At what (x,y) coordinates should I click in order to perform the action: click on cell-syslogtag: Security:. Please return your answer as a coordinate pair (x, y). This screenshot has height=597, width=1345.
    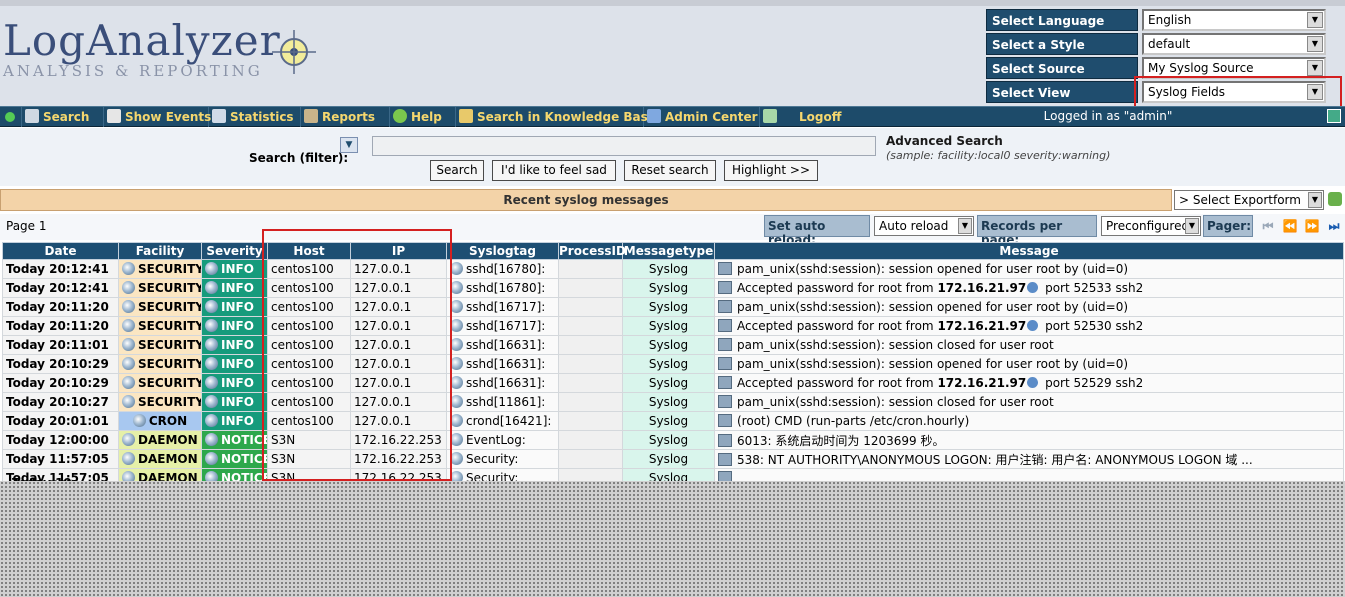
    Looking at the image, I should click on (502, 459).